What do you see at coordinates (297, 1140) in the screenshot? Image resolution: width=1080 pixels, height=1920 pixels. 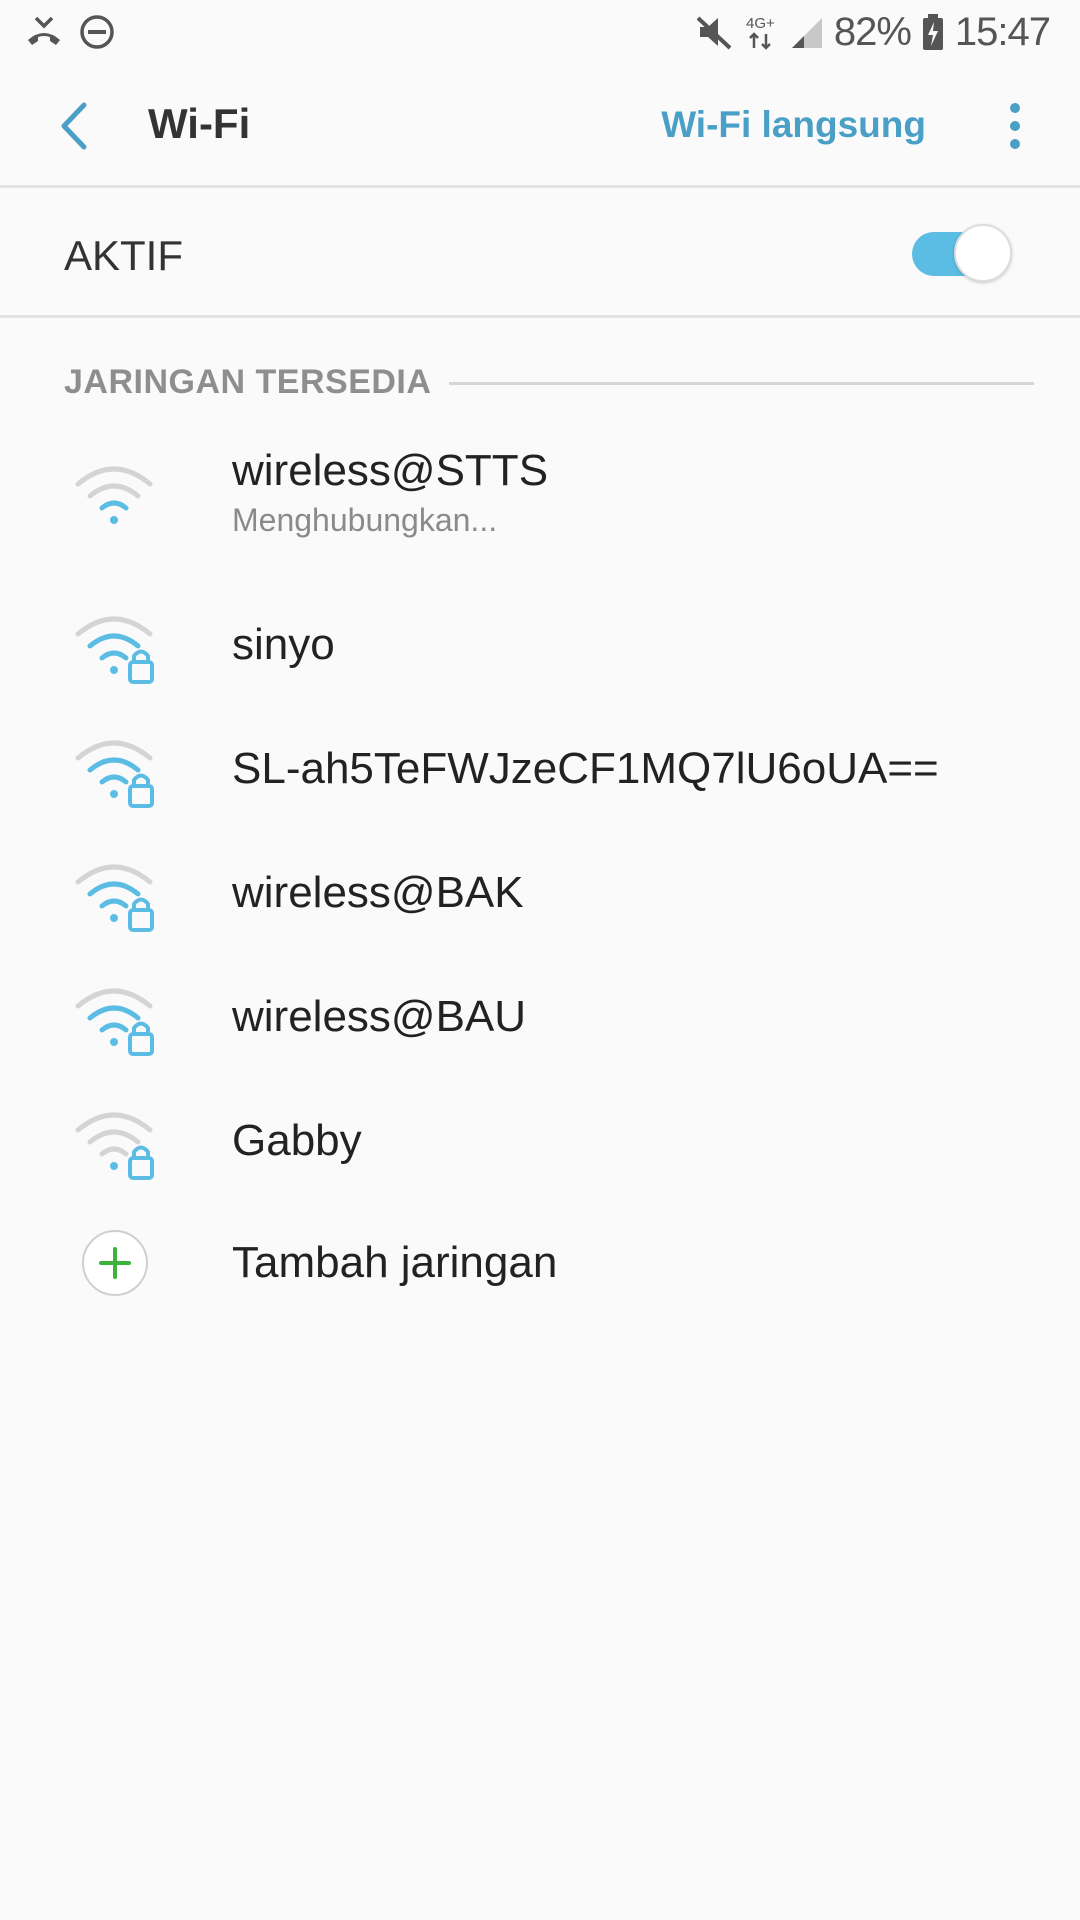 I see `network-name: Gabby` at bounding box center [297, 1140].